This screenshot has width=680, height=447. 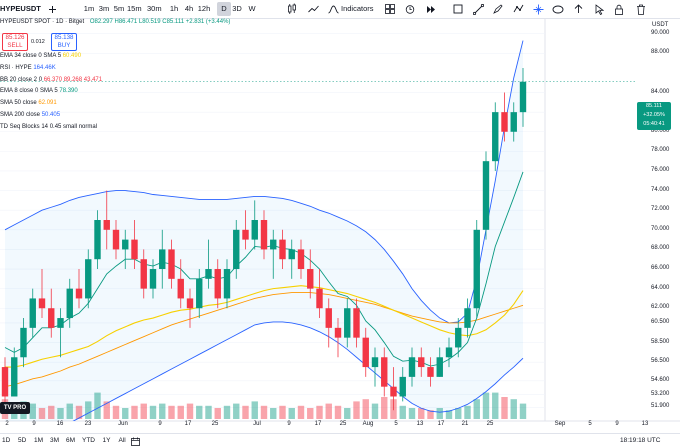 I want to click on indicator-legend: SMA 50 close 62.091, so click(x=28, y=103).